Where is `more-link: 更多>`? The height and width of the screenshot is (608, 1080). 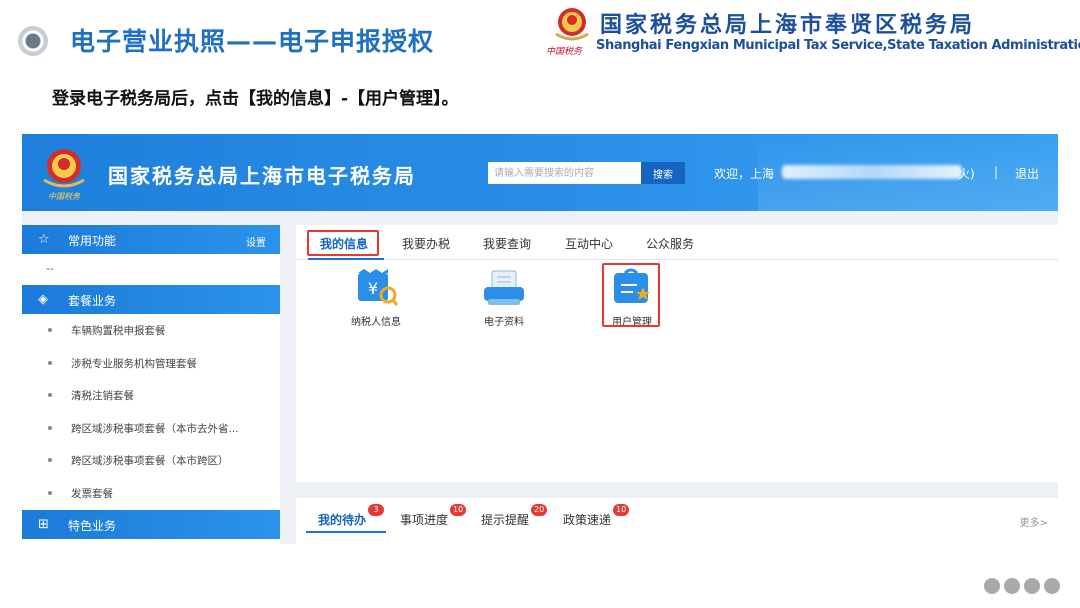
more-link: 更多> is located at coordinates (1034, 521).